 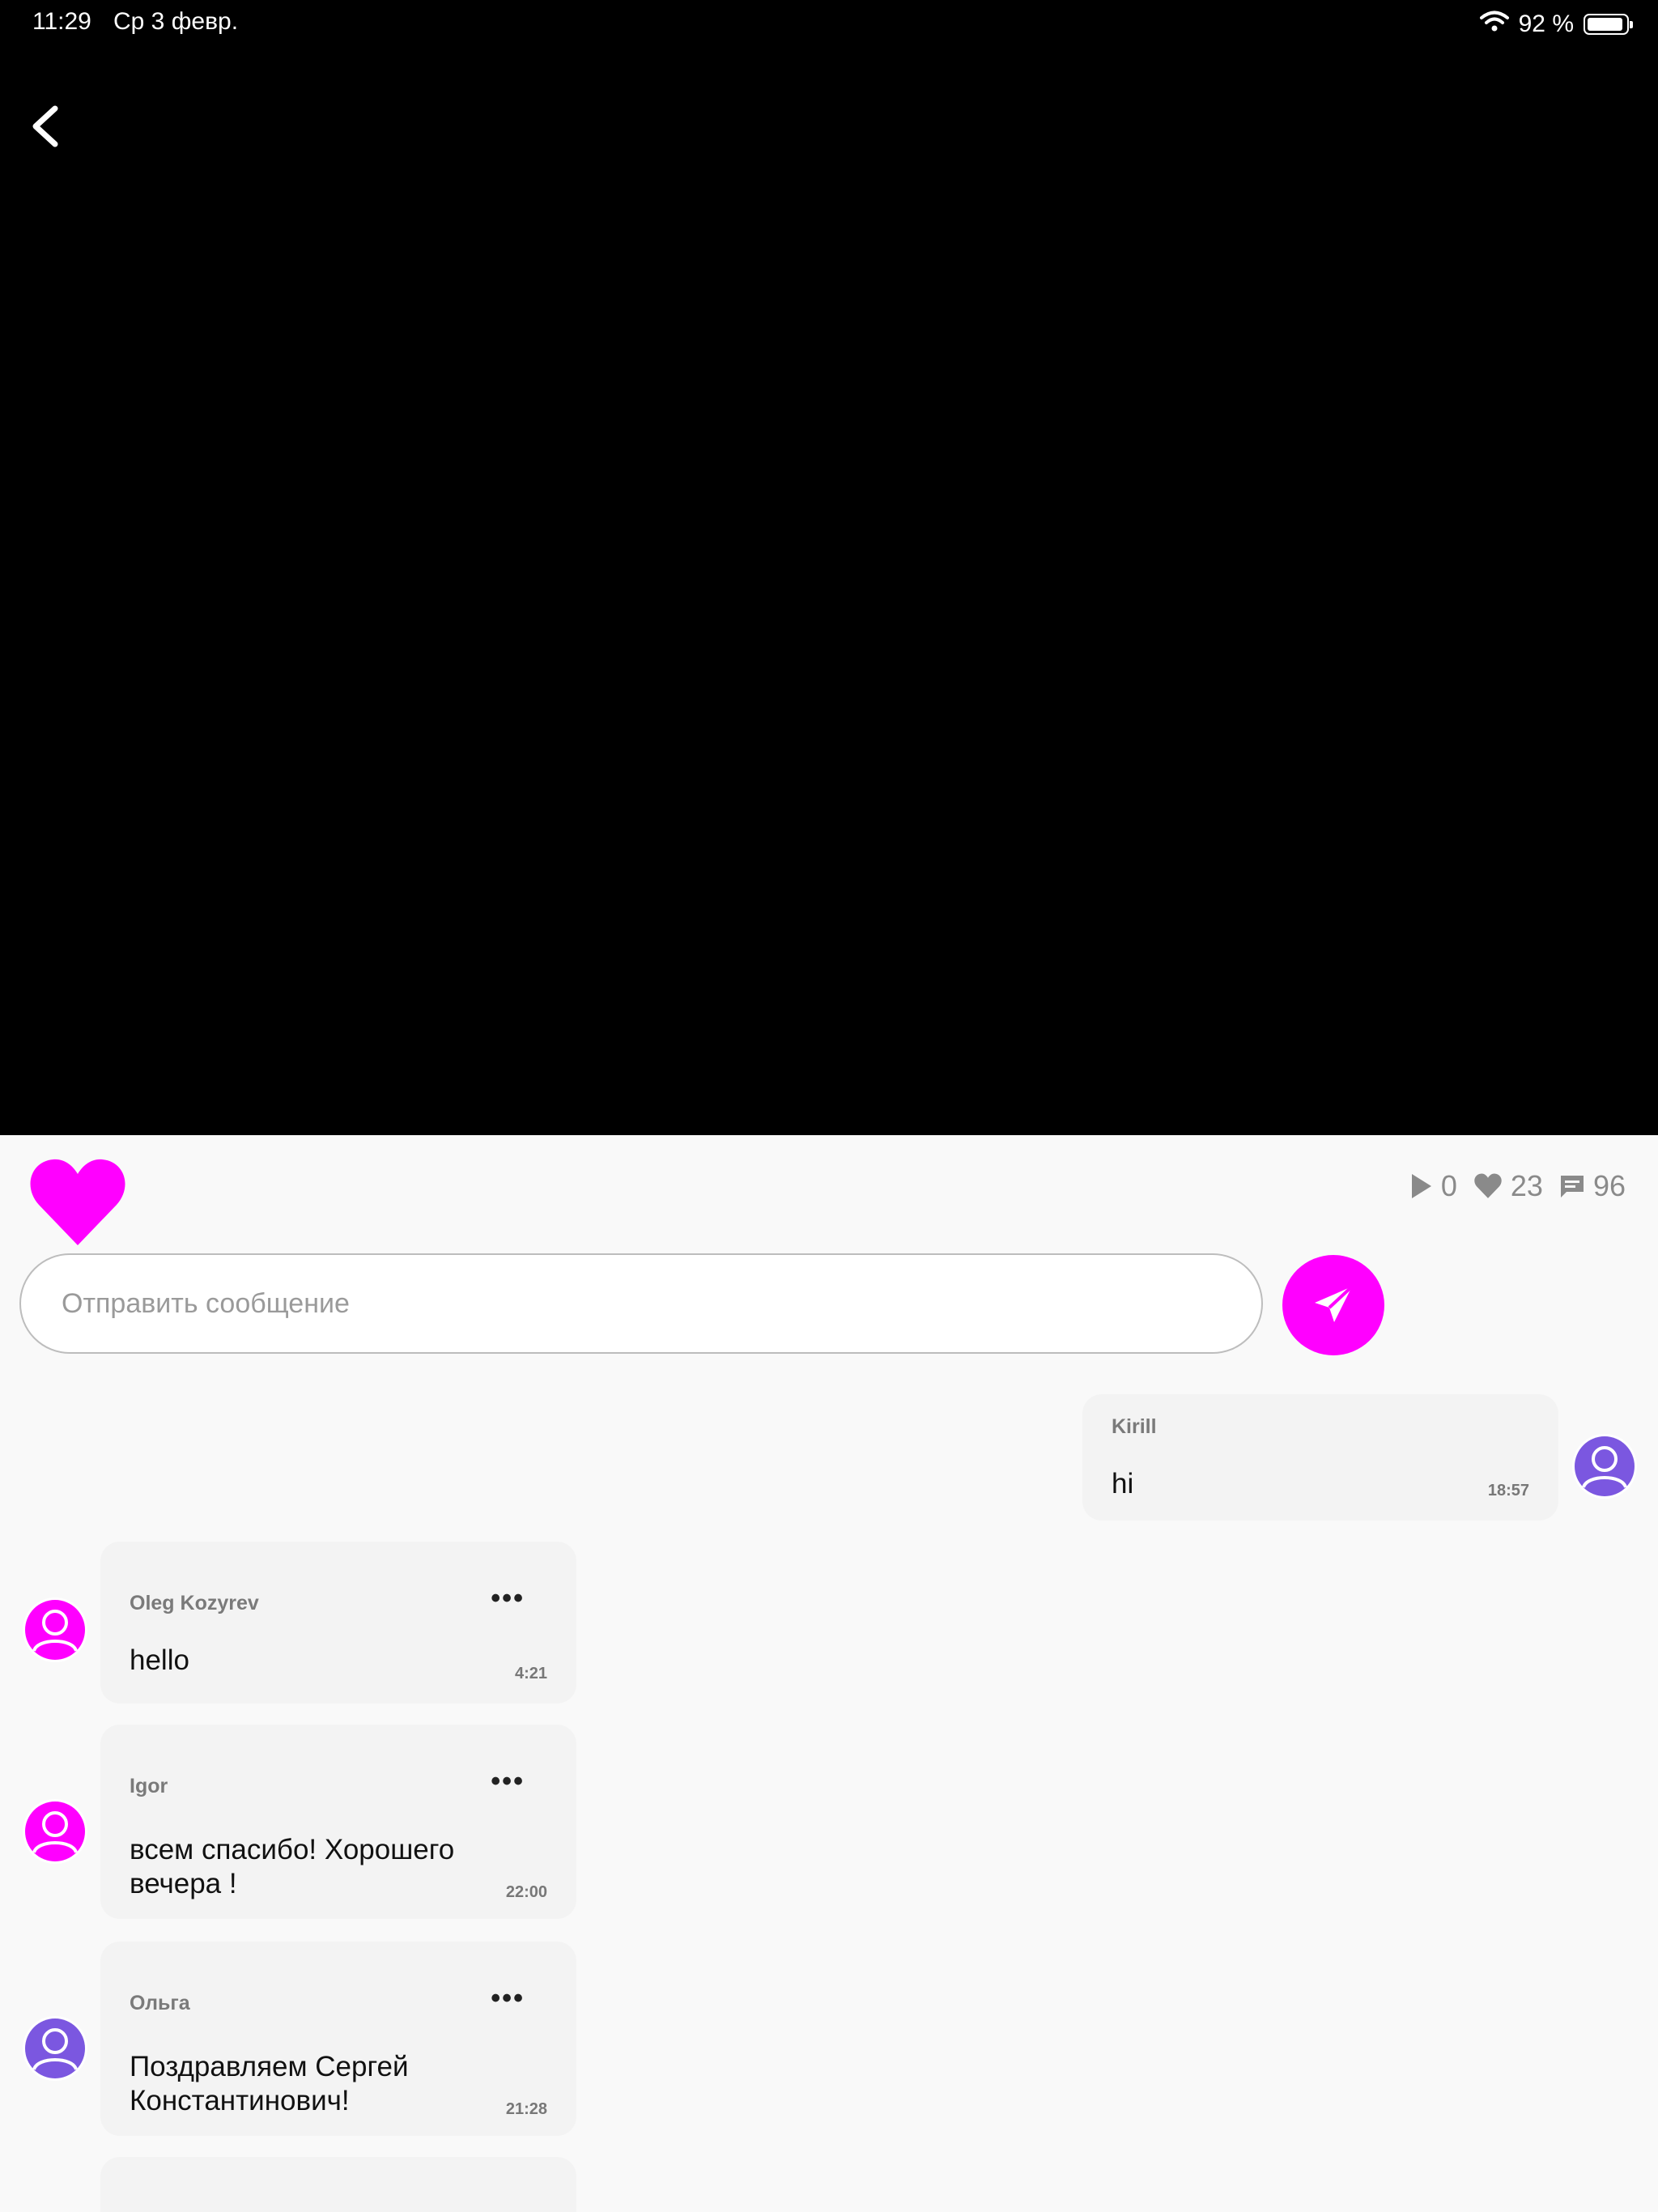 I want to click on comment-icon, so click(x=1572, y=1187).